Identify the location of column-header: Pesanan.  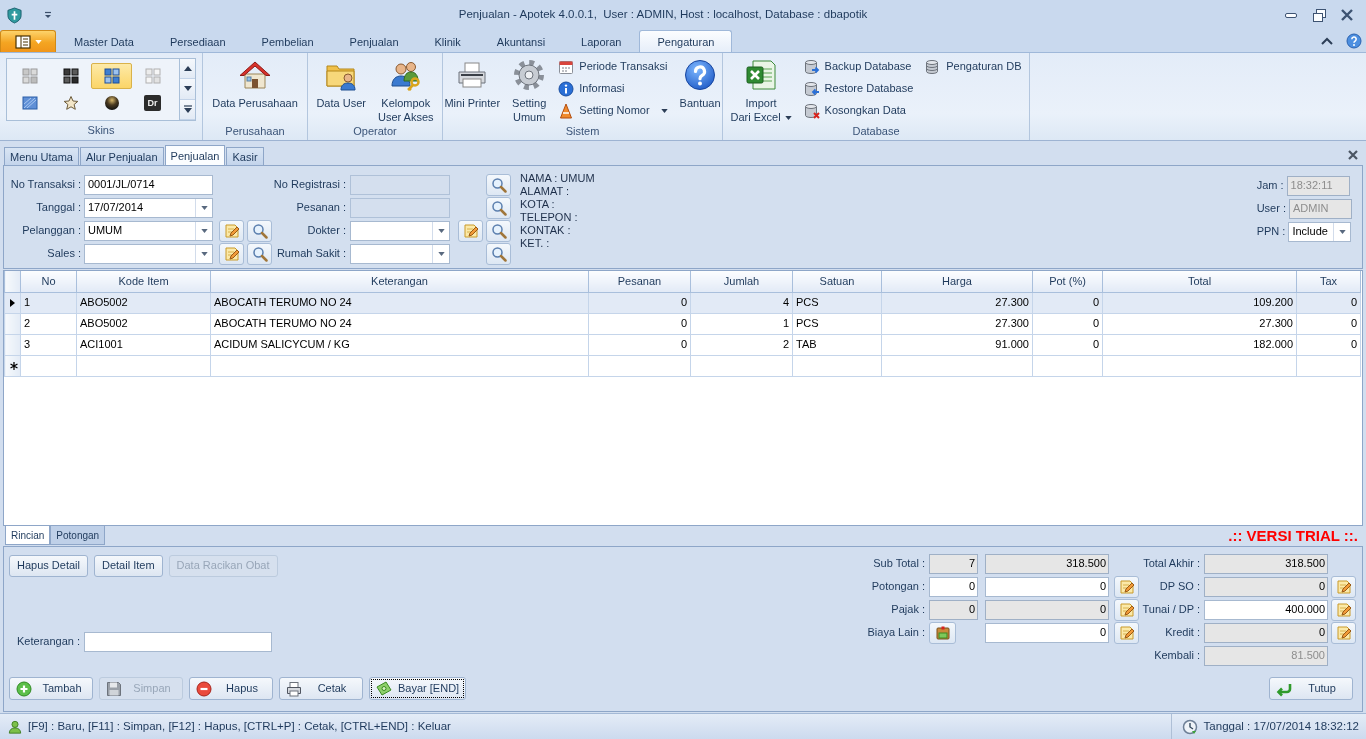
(639, 281).